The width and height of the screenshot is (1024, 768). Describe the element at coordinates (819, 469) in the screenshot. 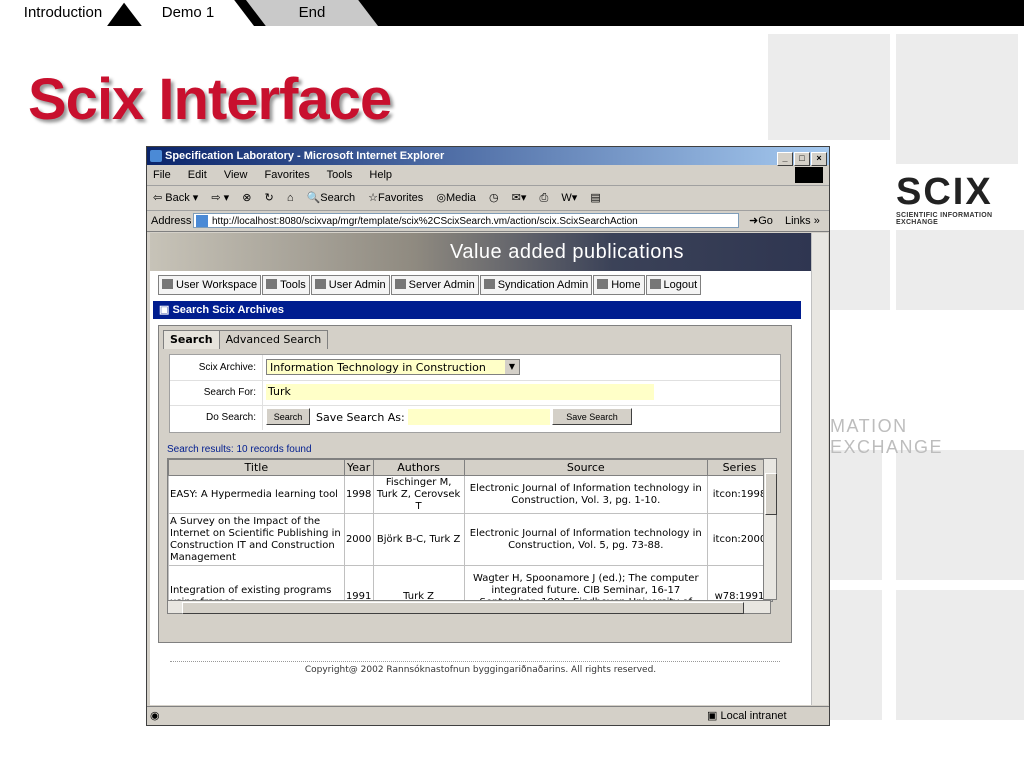

I see `page-vertical-scrollbar` at that location.